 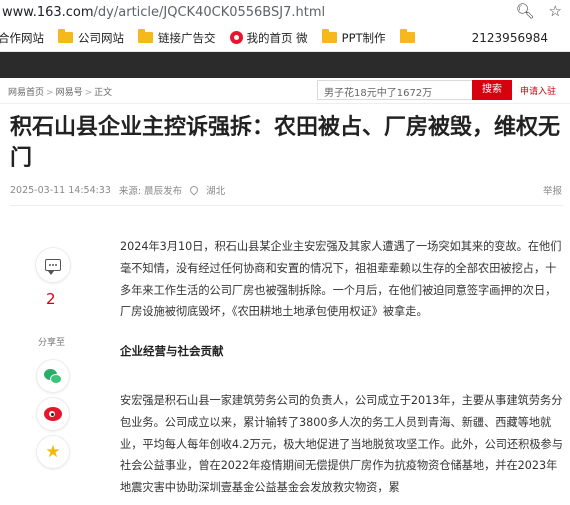 I want to click on bookmark-item: PPT制作, so click(x=353, y=37).